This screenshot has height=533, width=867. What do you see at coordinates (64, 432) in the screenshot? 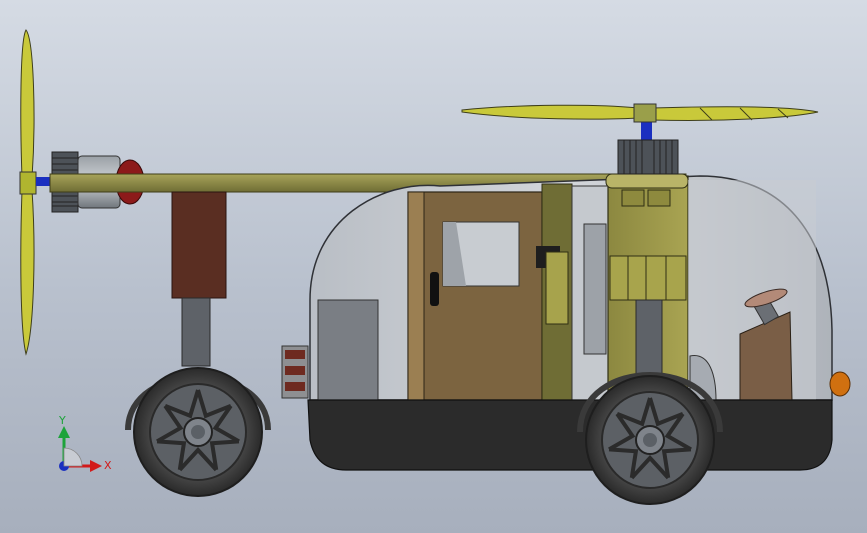
I see `axis-y-arrow` at bounding box center [64, 432].